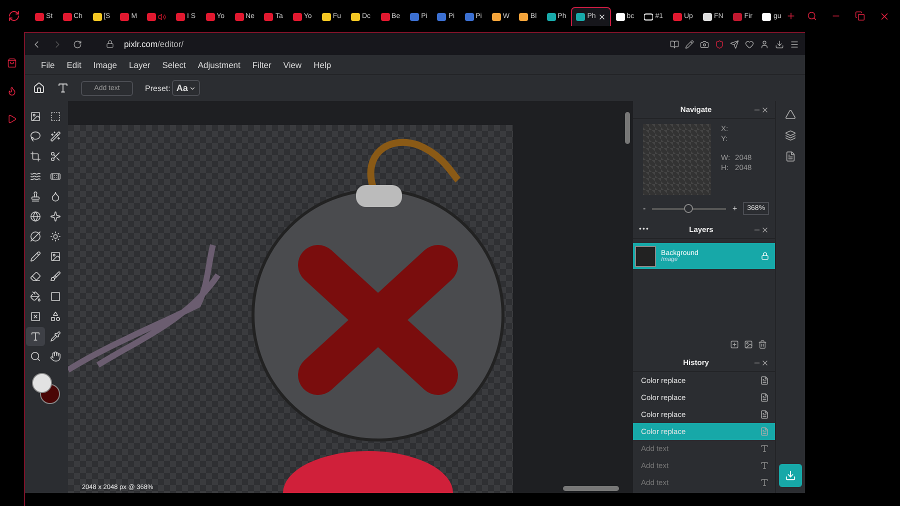  I want to click on primary-color-swatch, so click(42, 383).